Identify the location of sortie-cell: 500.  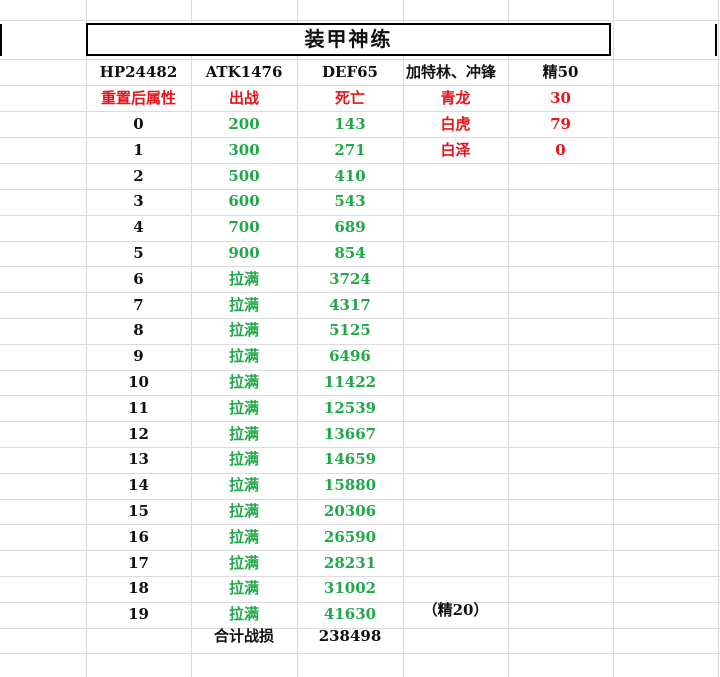
(244, 176).